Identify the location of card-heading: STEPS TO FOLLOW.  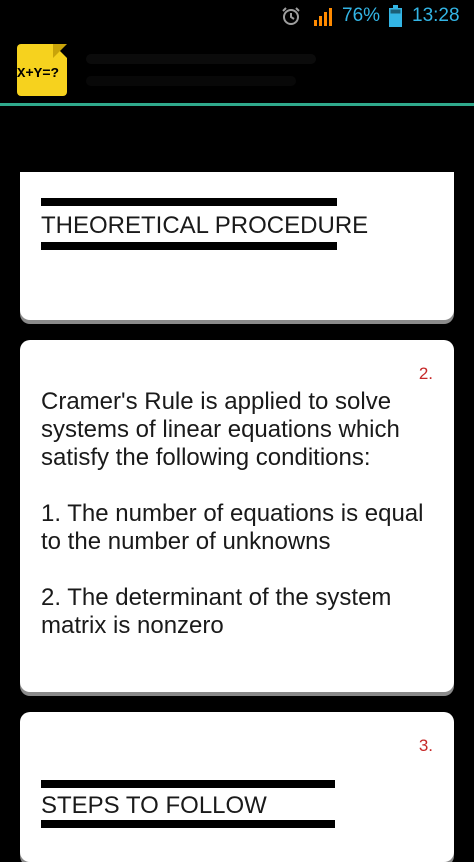
(154, 805).